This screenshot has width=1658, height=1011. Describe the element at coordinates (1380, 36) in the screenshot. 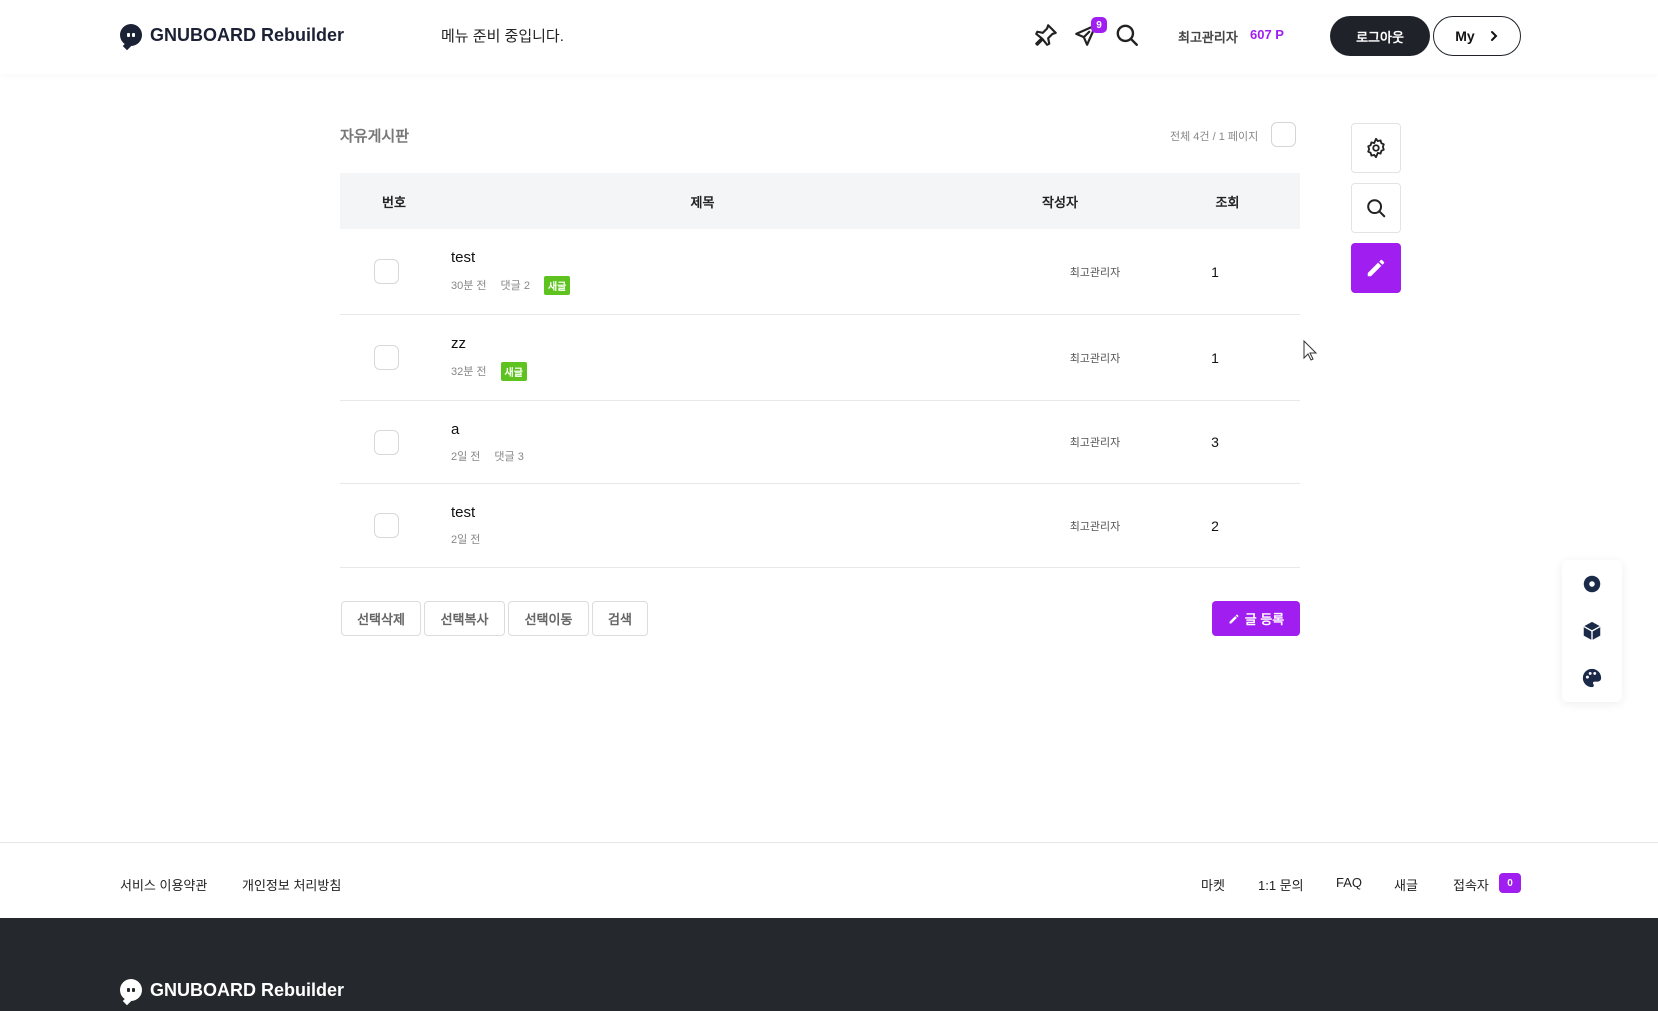

I see `logout-button: 로그아웃` at that location.